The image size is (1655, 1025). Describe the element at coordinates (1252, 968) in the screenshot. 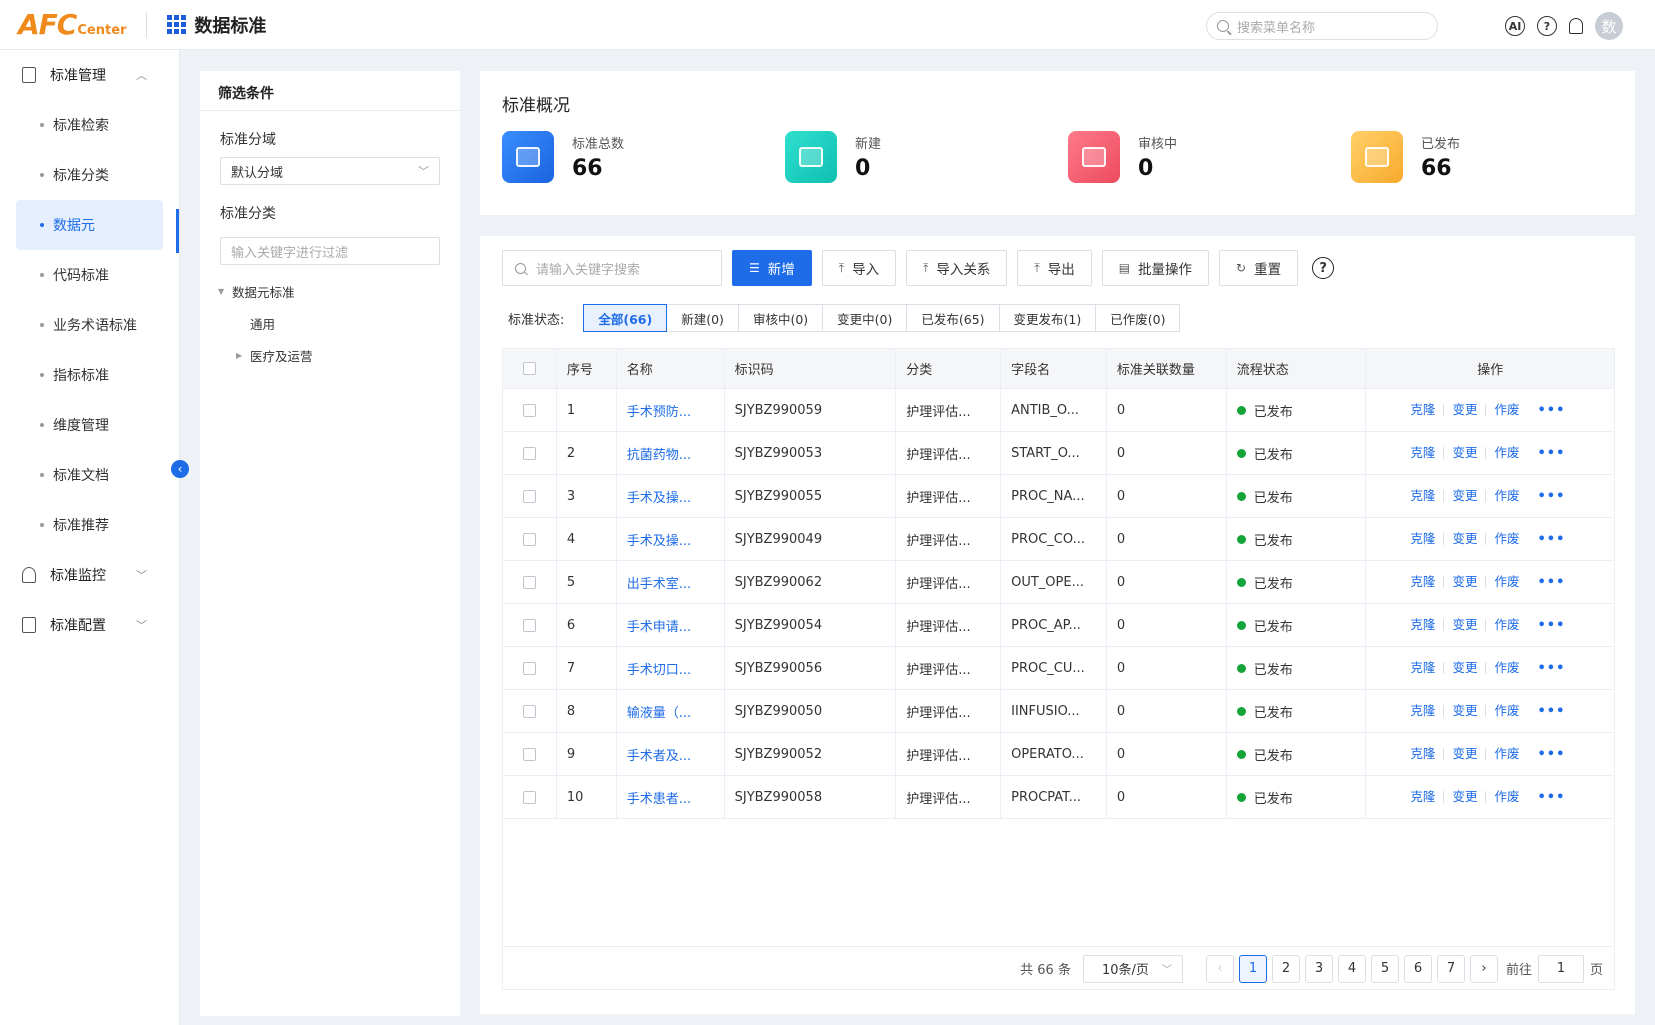

I see `page-button: 1` at that location.